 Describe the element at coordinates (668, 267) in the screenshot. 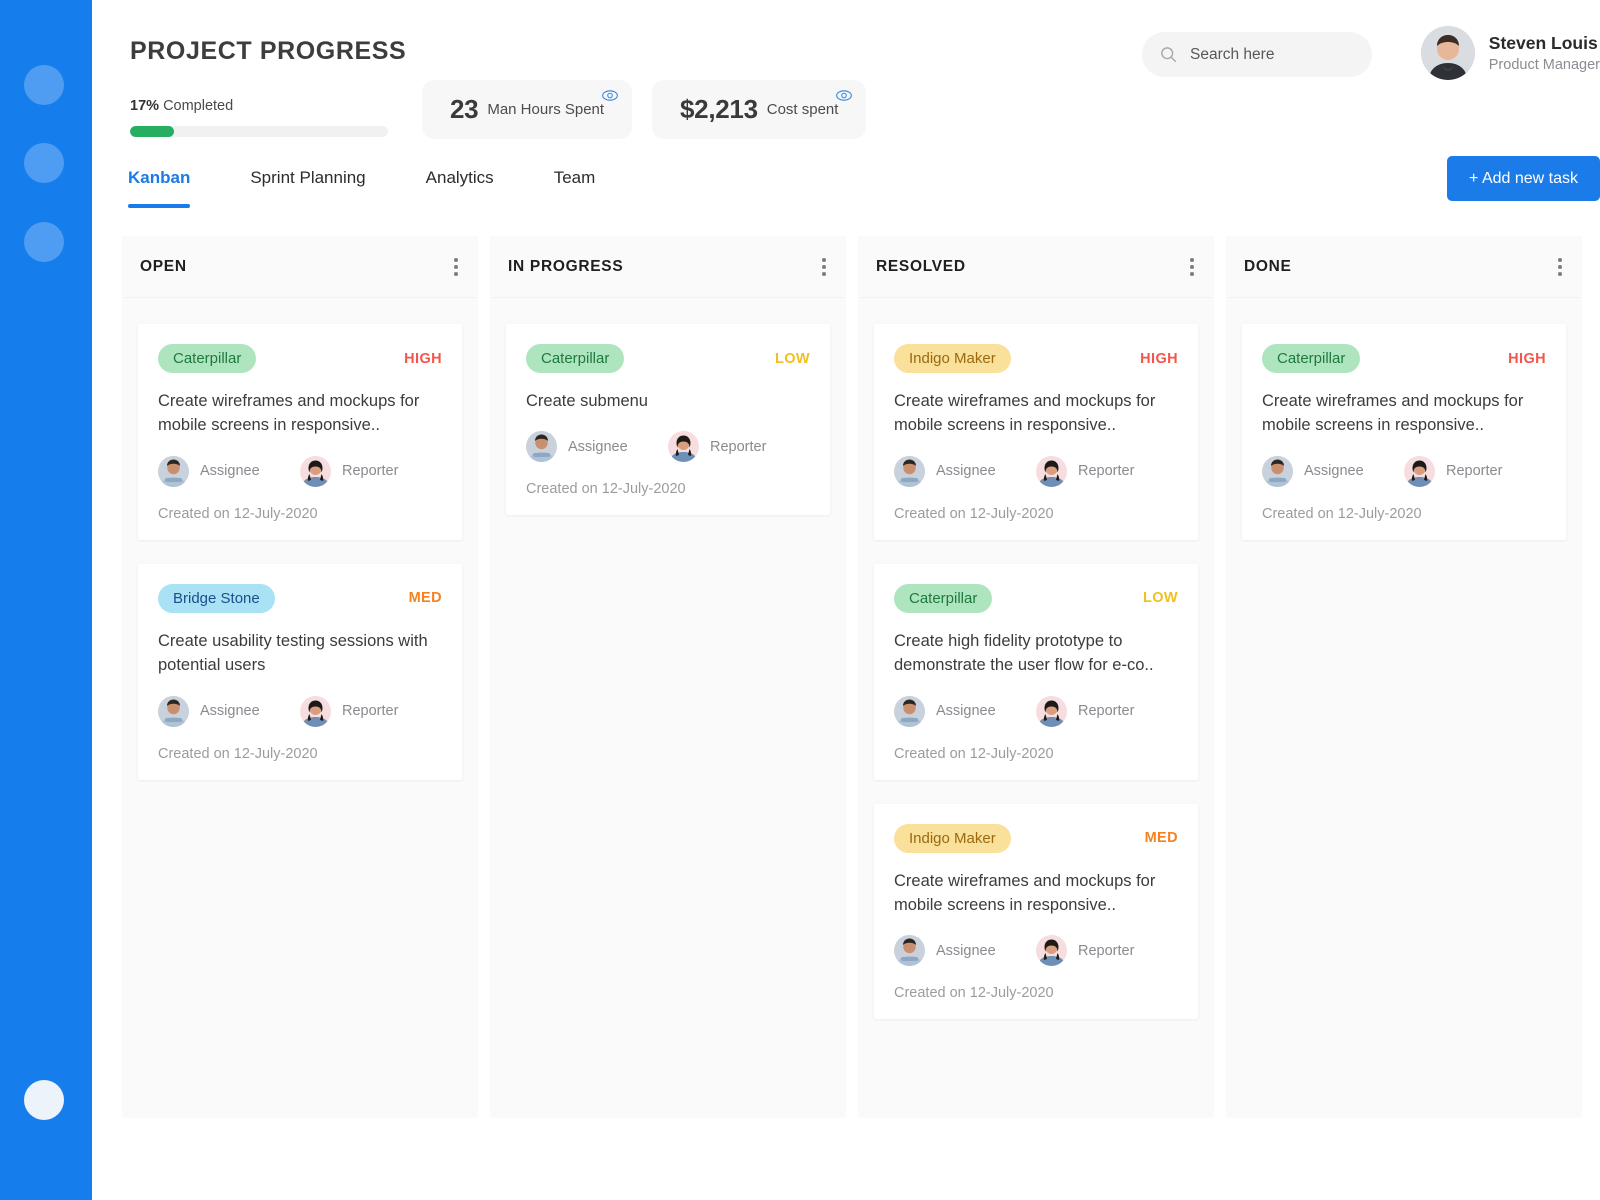

I see `column-header: IN PROGRESS` at that location.